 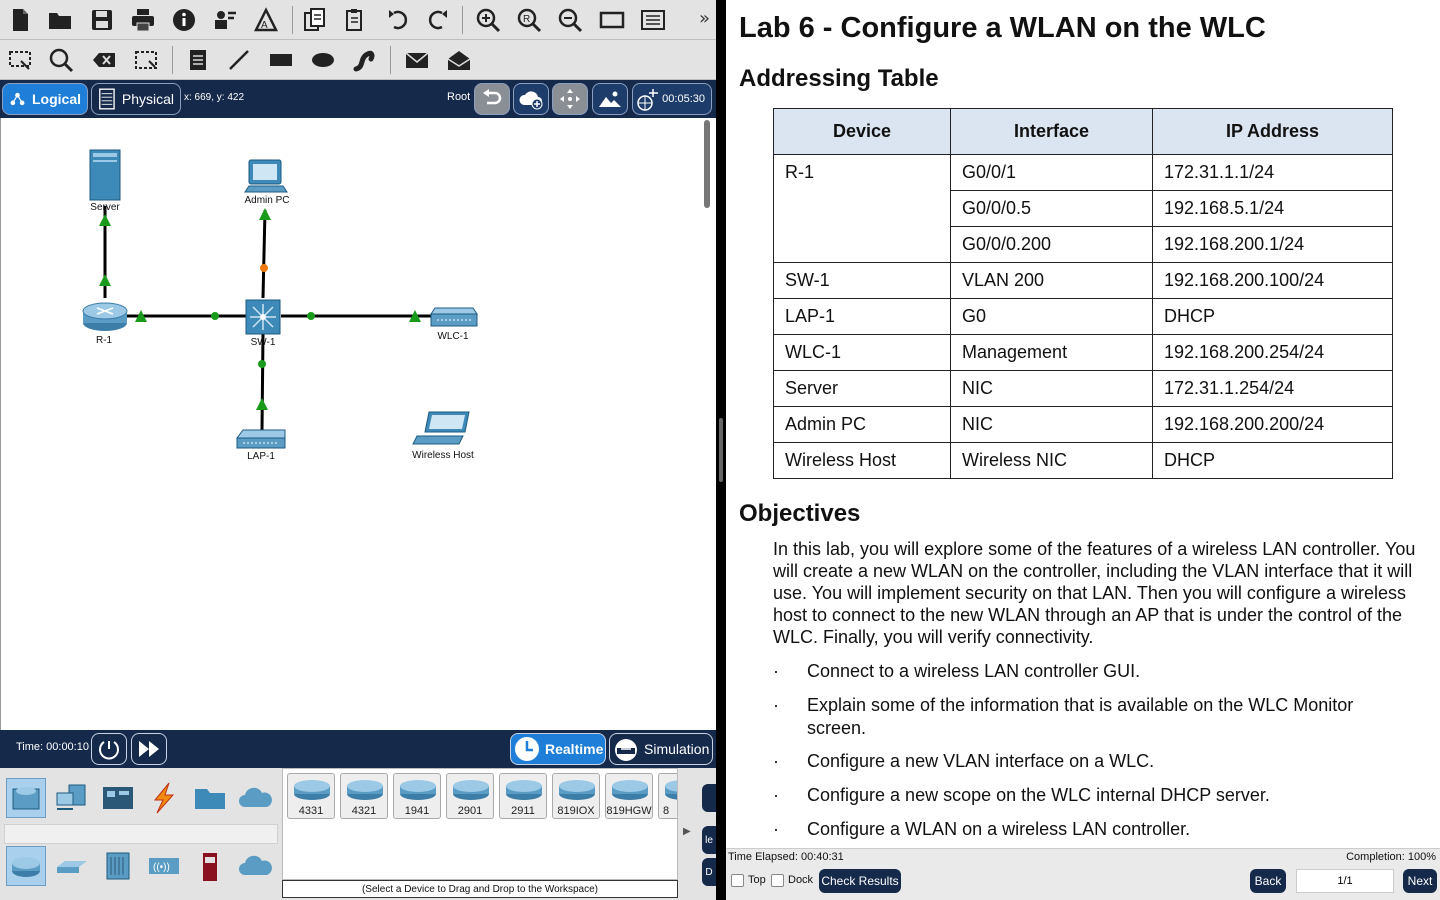 I want to click on root-label: Root, so click(x=459, y=97).